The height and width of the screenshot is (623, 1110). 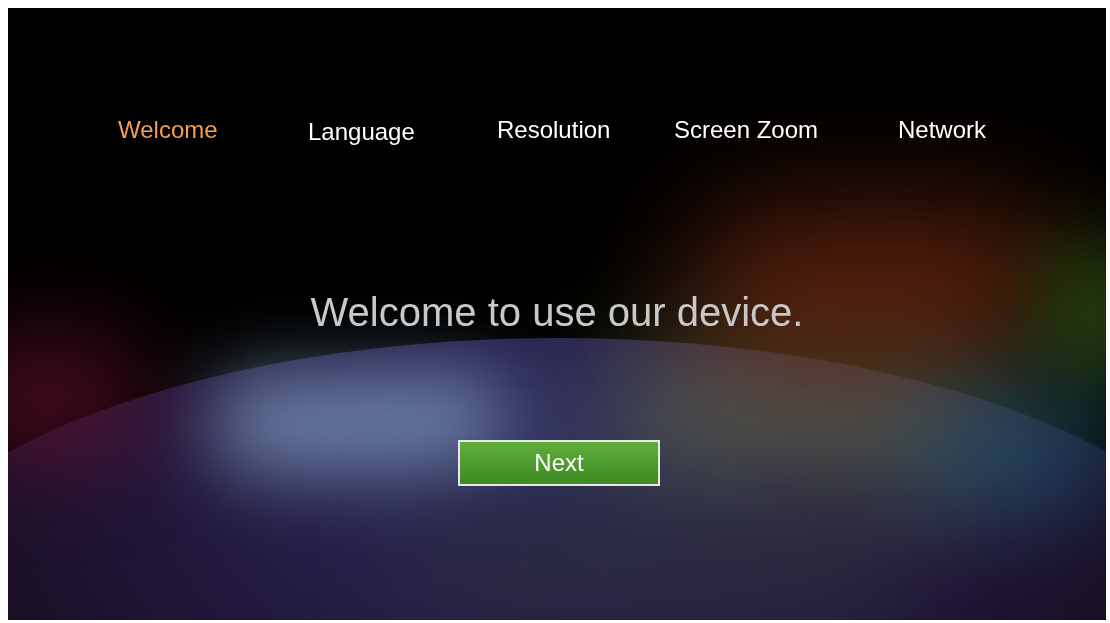 I want to click on setup-step-tab: Language, so click(x=361, y=132).